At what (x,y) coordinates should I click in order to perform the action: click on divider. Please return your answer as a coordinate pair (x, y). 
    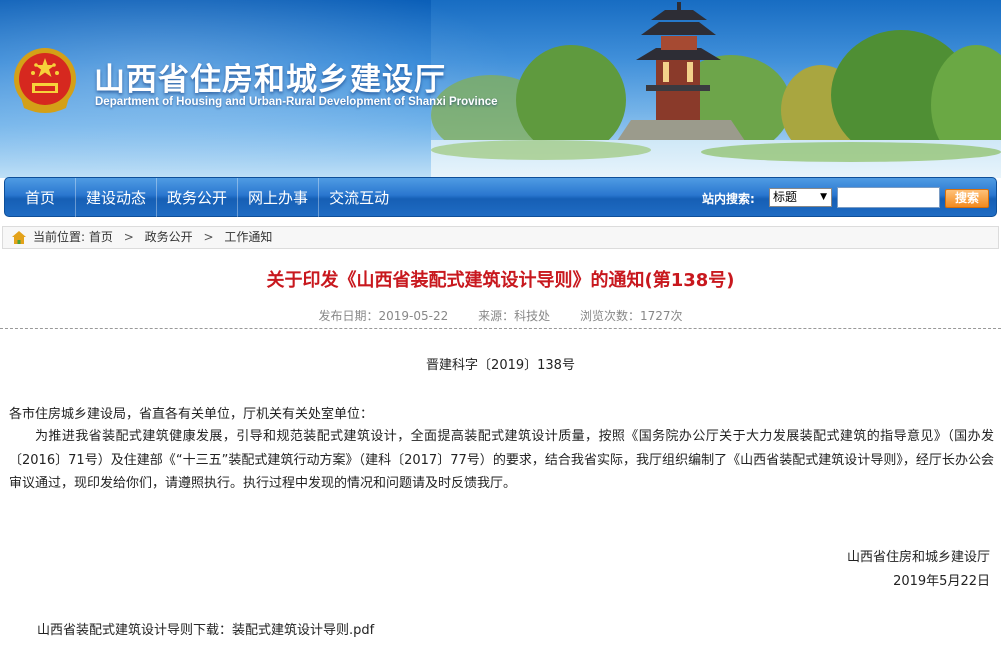
    Looking at the image, I should click on (500, 328).